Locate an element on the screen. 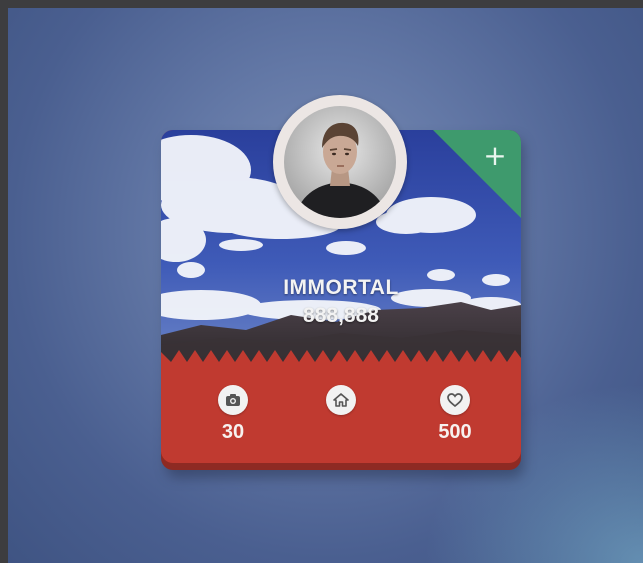  stat-photos-value: 30 is located at coordinates (233, 432).